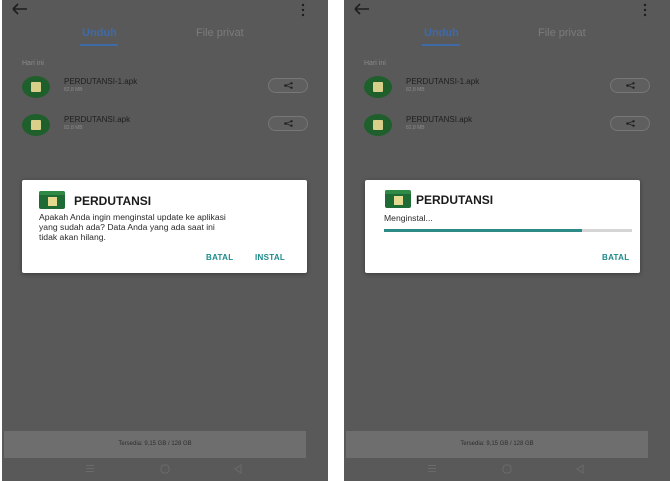  What do you see at coordinates (502, 226) in the screenshot?
I see `installing-dialog: PERDUTANSI Menginstal... BATAL` at bounding box center [502, 226].